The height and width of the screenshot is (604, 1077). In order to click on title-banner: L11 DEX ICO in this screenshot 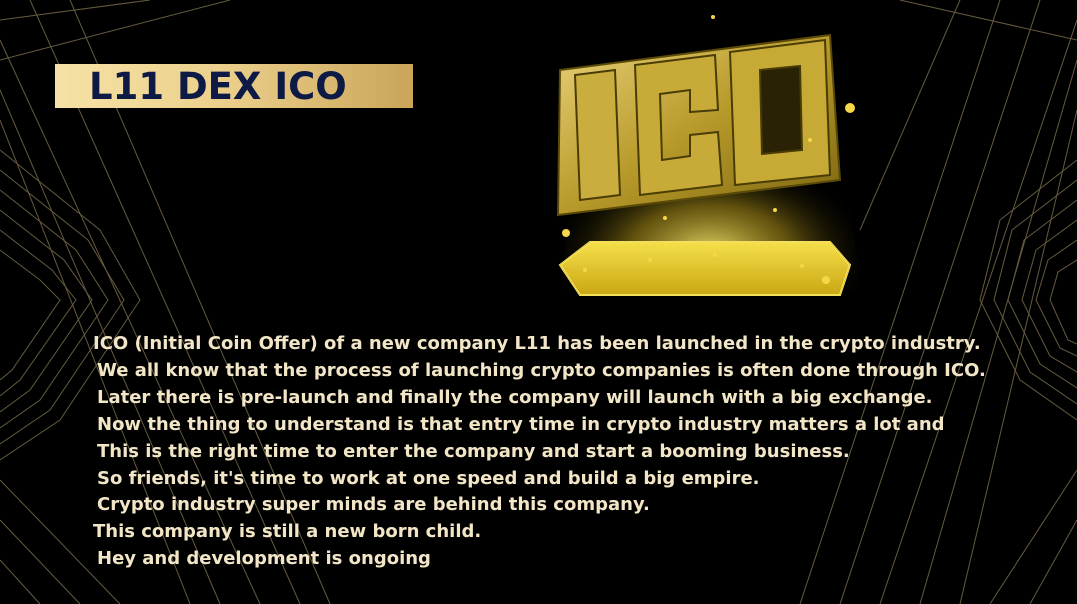, I will do `click(234, 86)`.